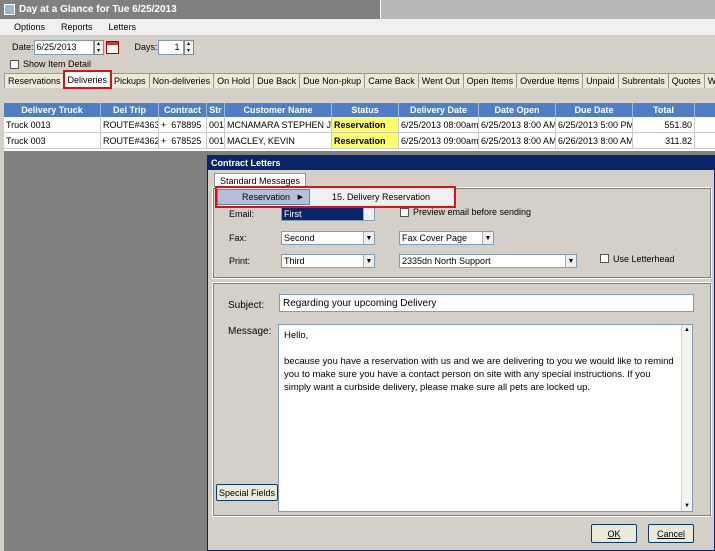  What do you see at coordinates (183, 110) in the screenshot?
I see `col-contract: Contract` at bounding box center [183, 110].